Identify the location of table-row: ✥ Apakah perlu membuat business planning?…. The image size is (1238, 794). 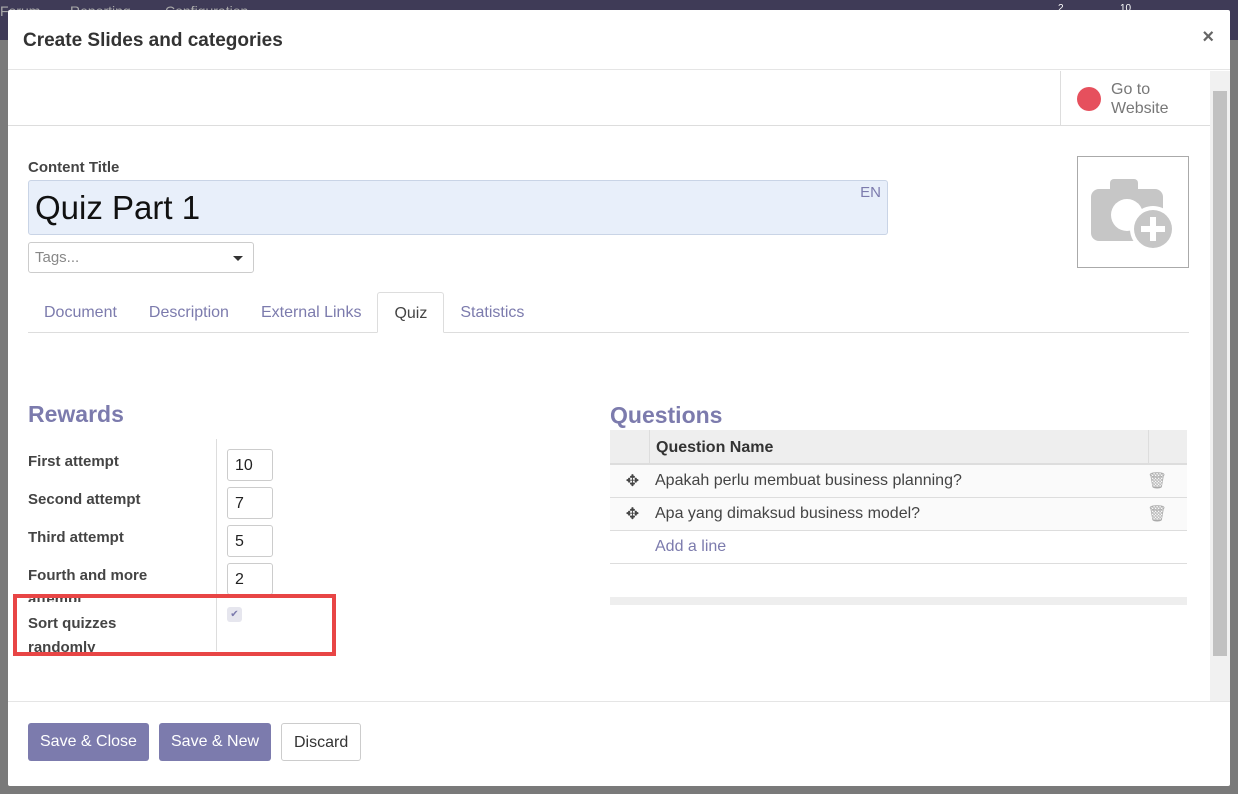
(898, 481).